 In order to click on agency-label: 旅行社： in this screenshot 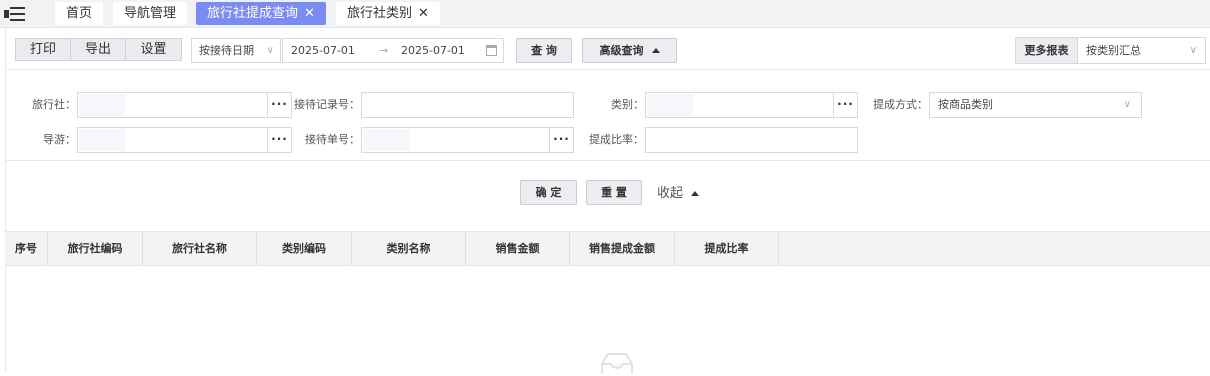, I will do `click(54, 104)`.